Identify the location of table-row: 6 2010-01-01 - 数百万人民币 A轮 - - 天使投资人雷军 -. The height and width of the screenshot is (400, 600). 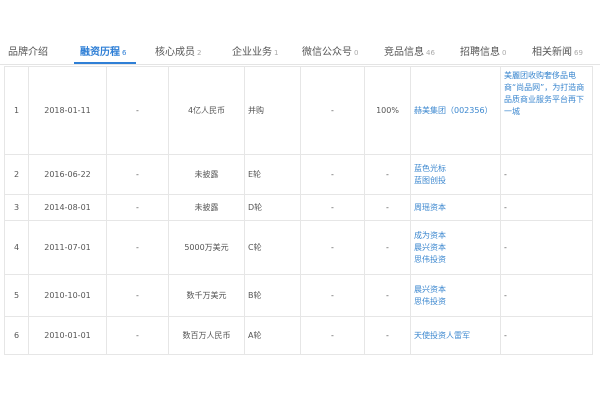
(298, 335).